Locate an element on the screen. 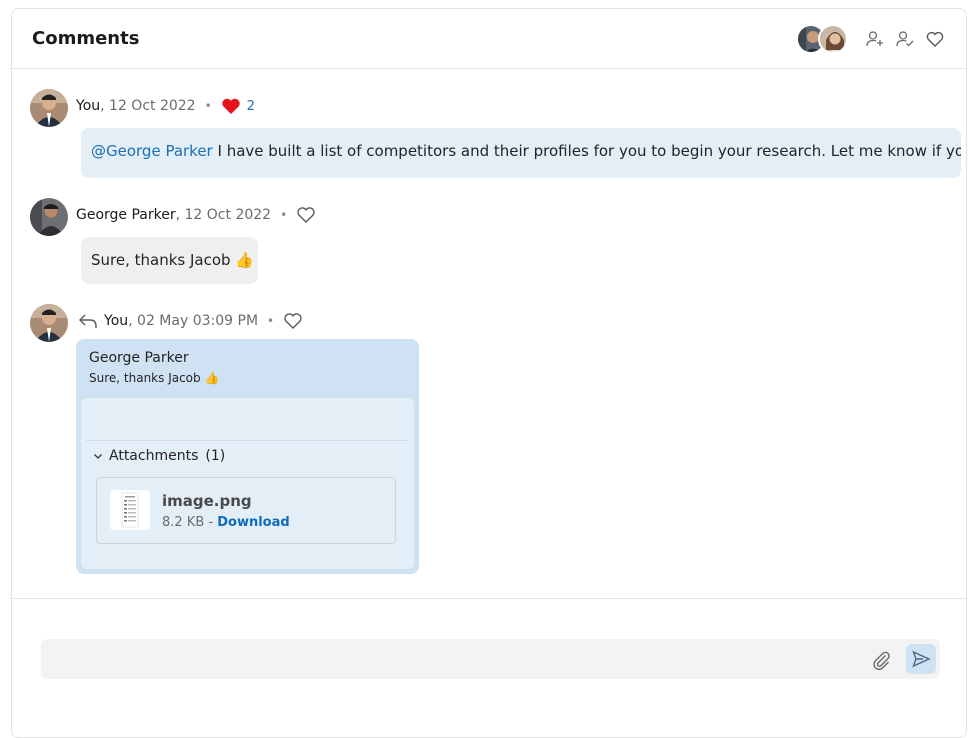  comment-bubble: Sure, thanks Jacob 👍 is located at coordinates (169, 260).